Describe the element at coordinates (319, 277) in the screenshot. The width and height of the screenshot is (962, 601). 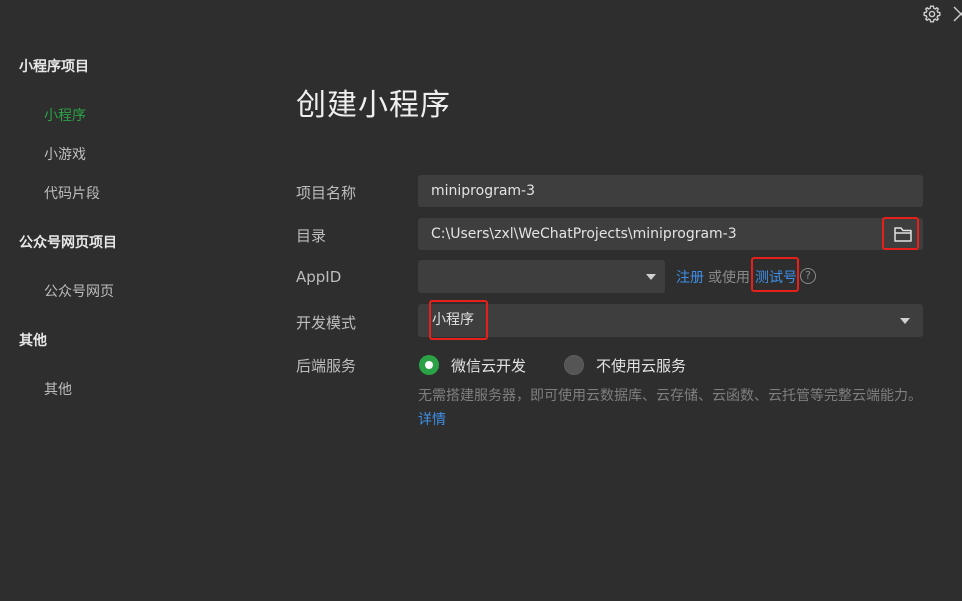
I see `appid-label: AppID` at that location.